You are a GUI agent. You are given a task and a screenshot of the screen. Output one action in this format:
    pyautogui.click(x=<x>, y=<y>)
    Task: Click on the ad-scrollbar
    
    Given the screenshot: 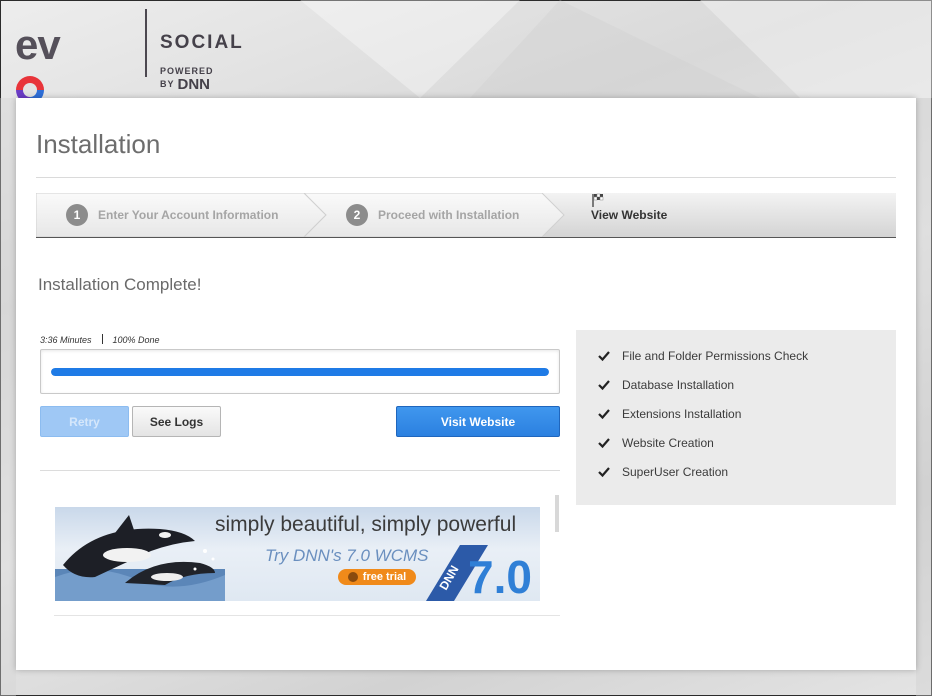 What is the action you would take?
    pyautogui.click(x=557, y=513)
    